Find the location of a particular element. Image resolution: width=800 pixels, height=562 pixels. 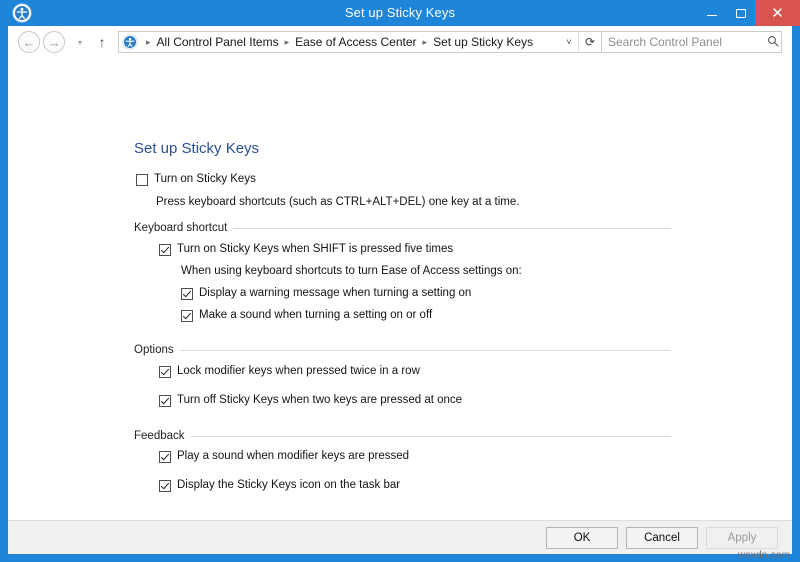

search-box is located at coordinates (692, 42).